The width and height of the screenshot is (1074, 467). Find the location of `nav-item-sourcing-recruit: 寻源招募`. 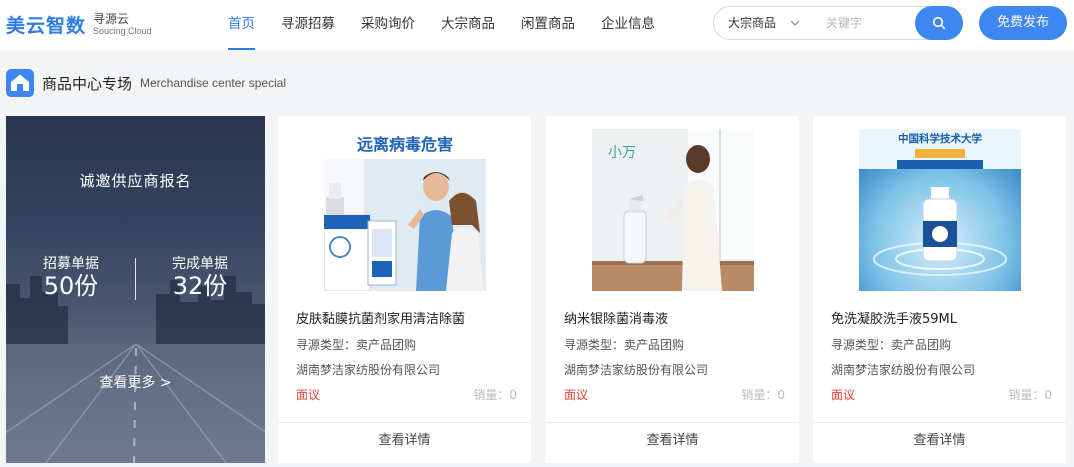

nav-item-sourcing-recruit: 寻源招募 is located at coordinates (308, 25).